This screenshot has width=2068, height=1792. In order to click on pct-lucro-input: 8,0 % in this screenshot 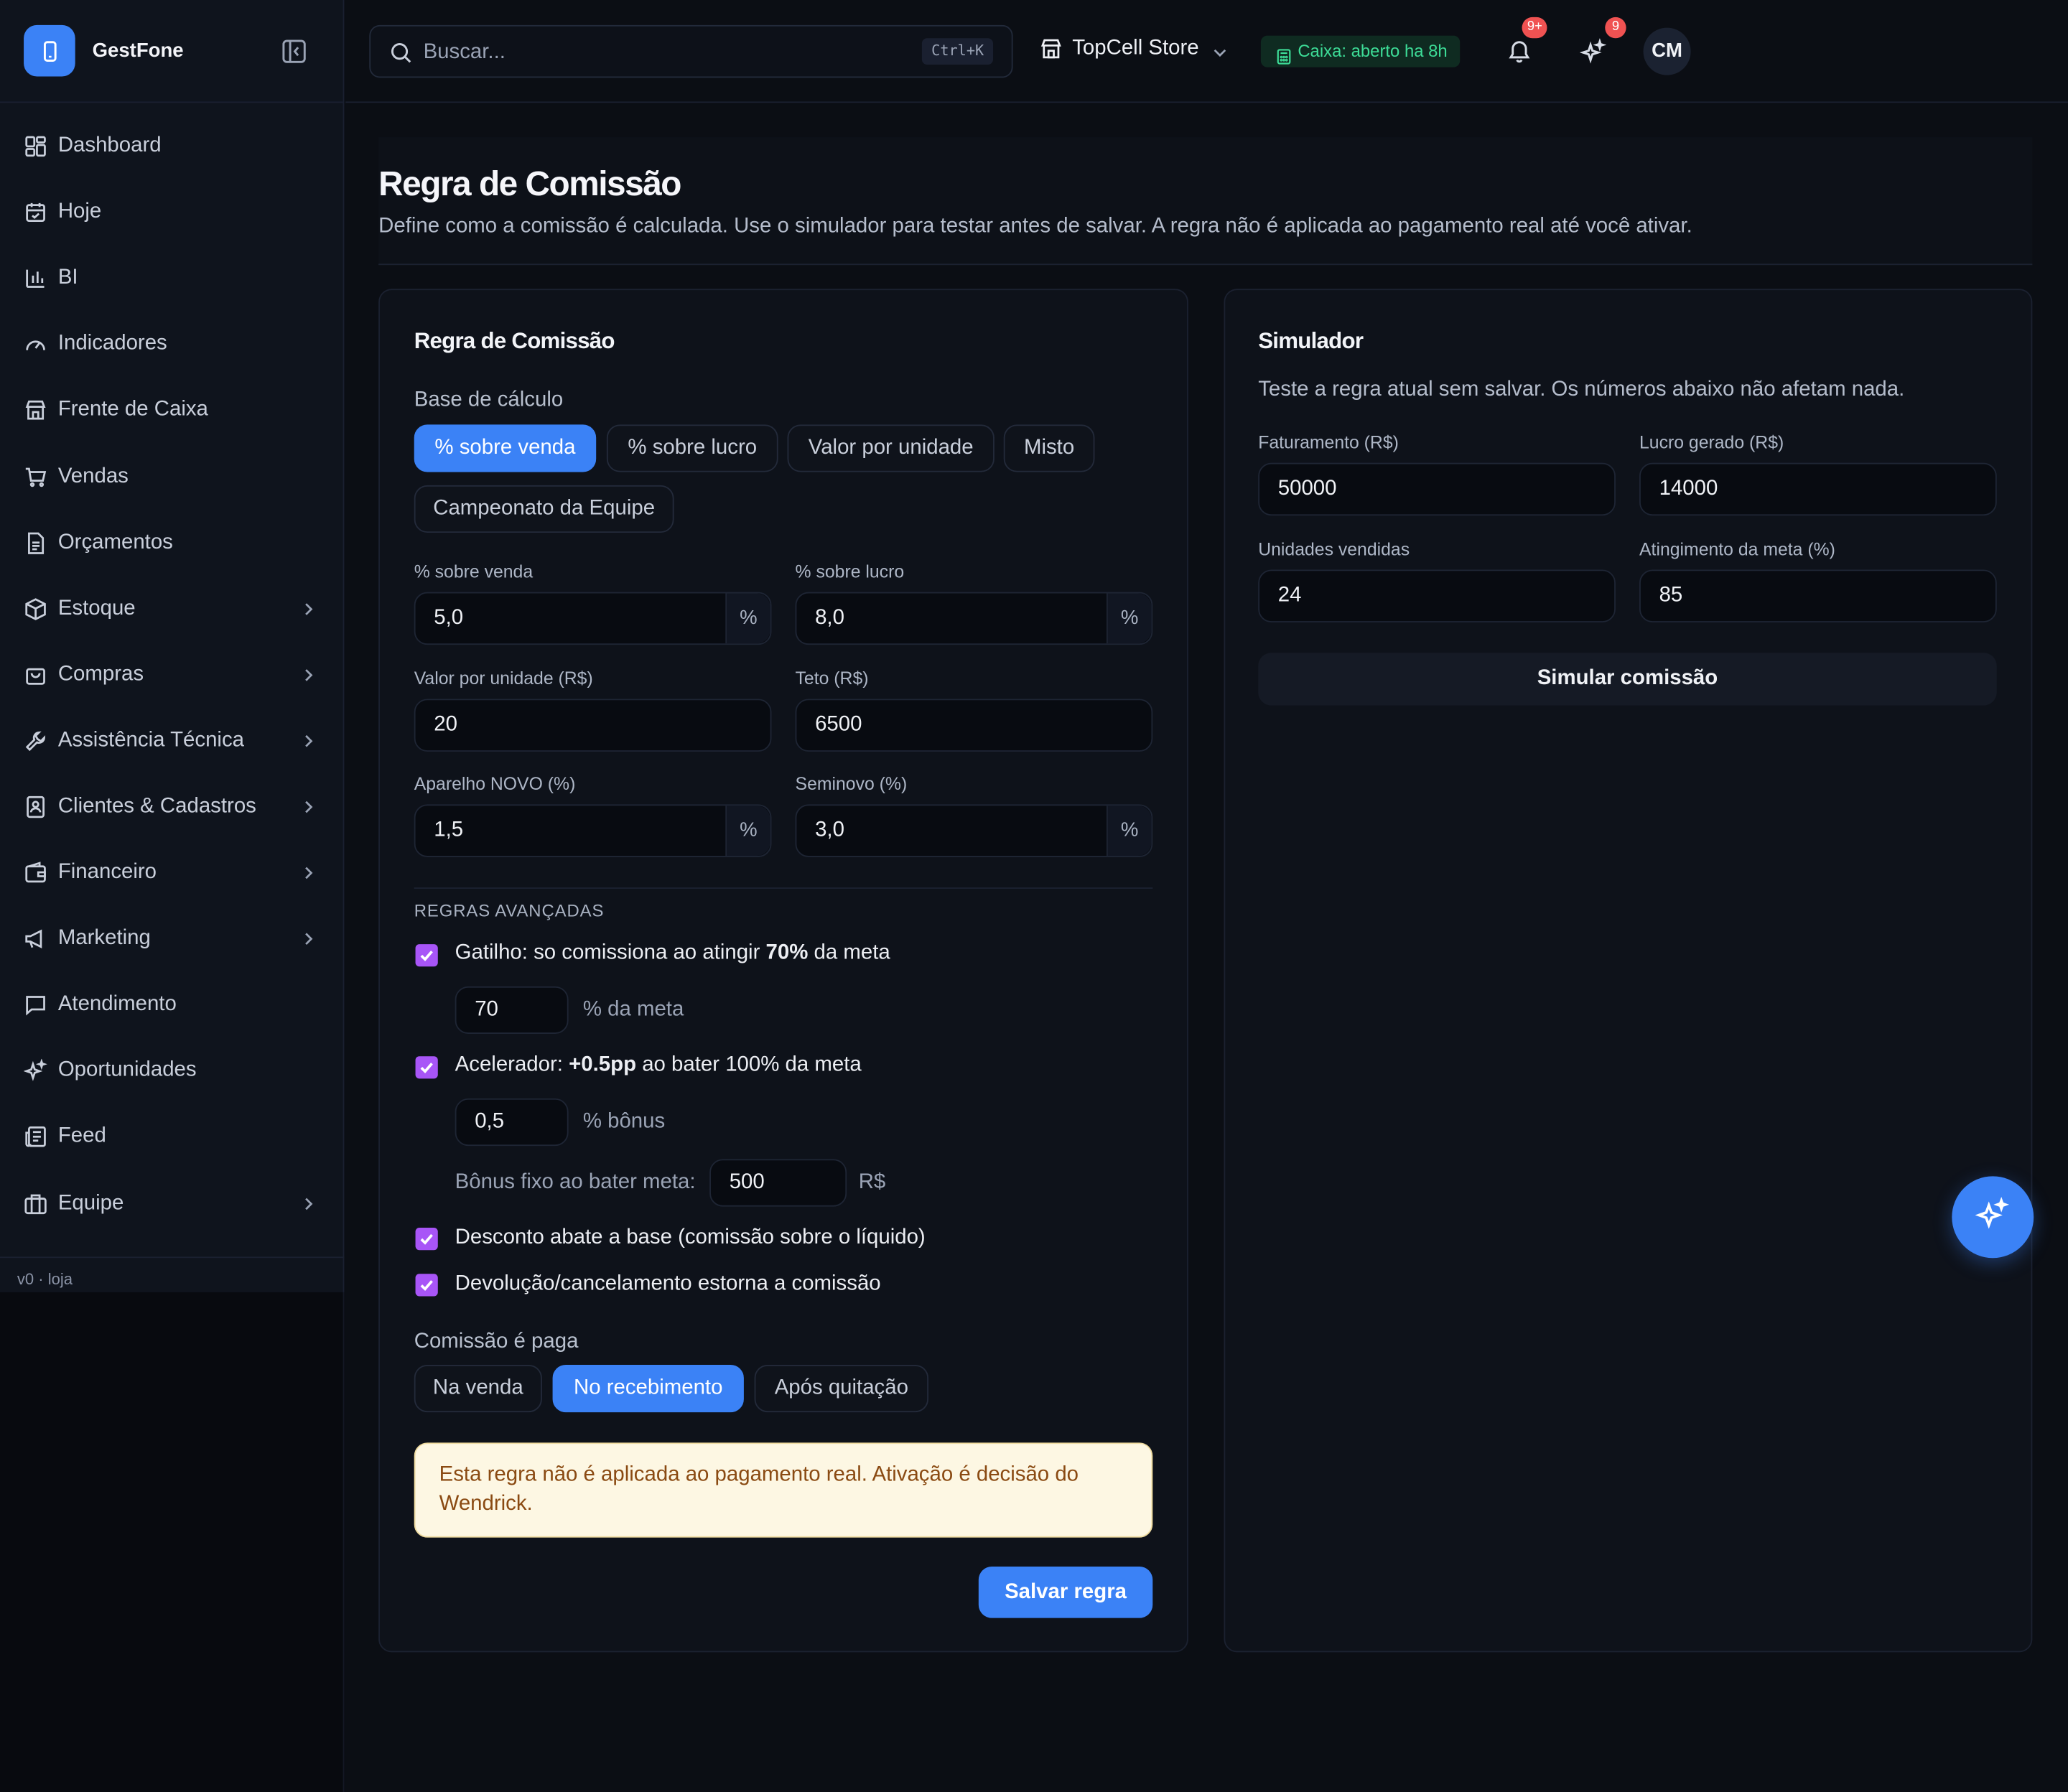, I will do `click(974, 618)`.